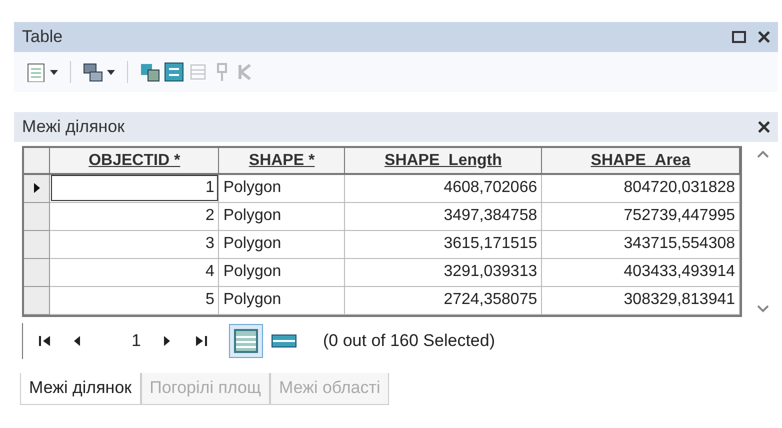  Describe the element at coordinates (36, 72) in the screenshot. I see `table-list-icon` at that location.